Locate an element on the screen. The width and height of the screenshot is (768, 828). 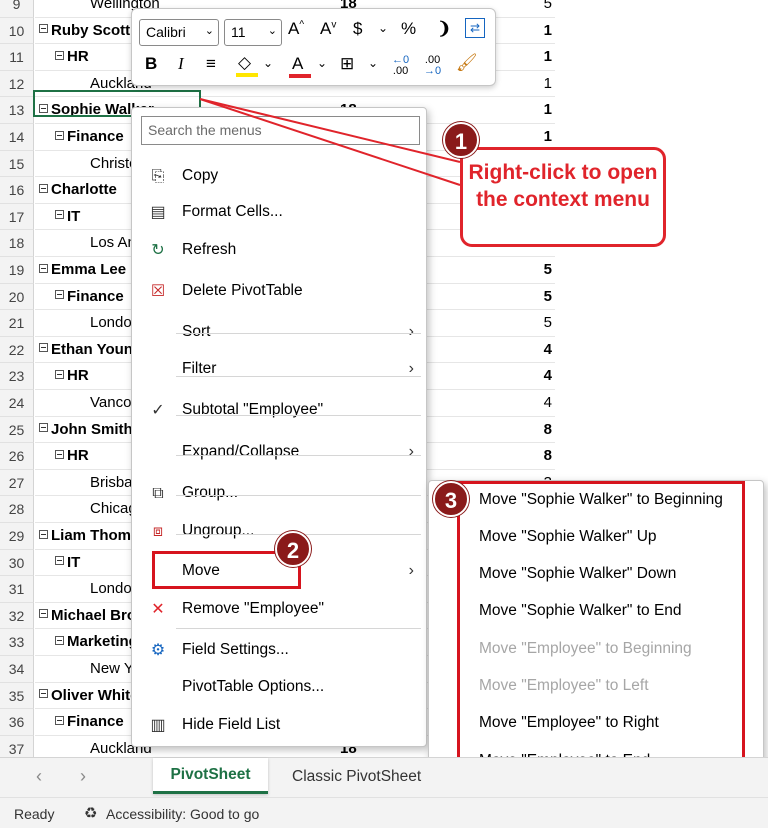
status-ready: Ready is located at coordinates (34, 814).